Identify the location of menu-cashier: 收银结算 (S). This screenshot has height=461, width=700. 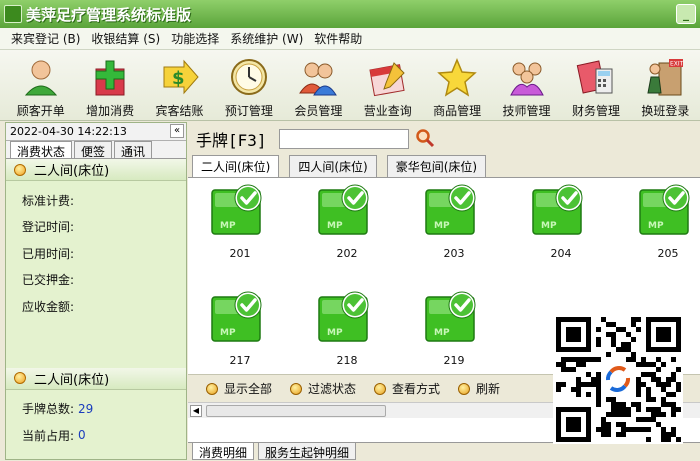
(125, 38).